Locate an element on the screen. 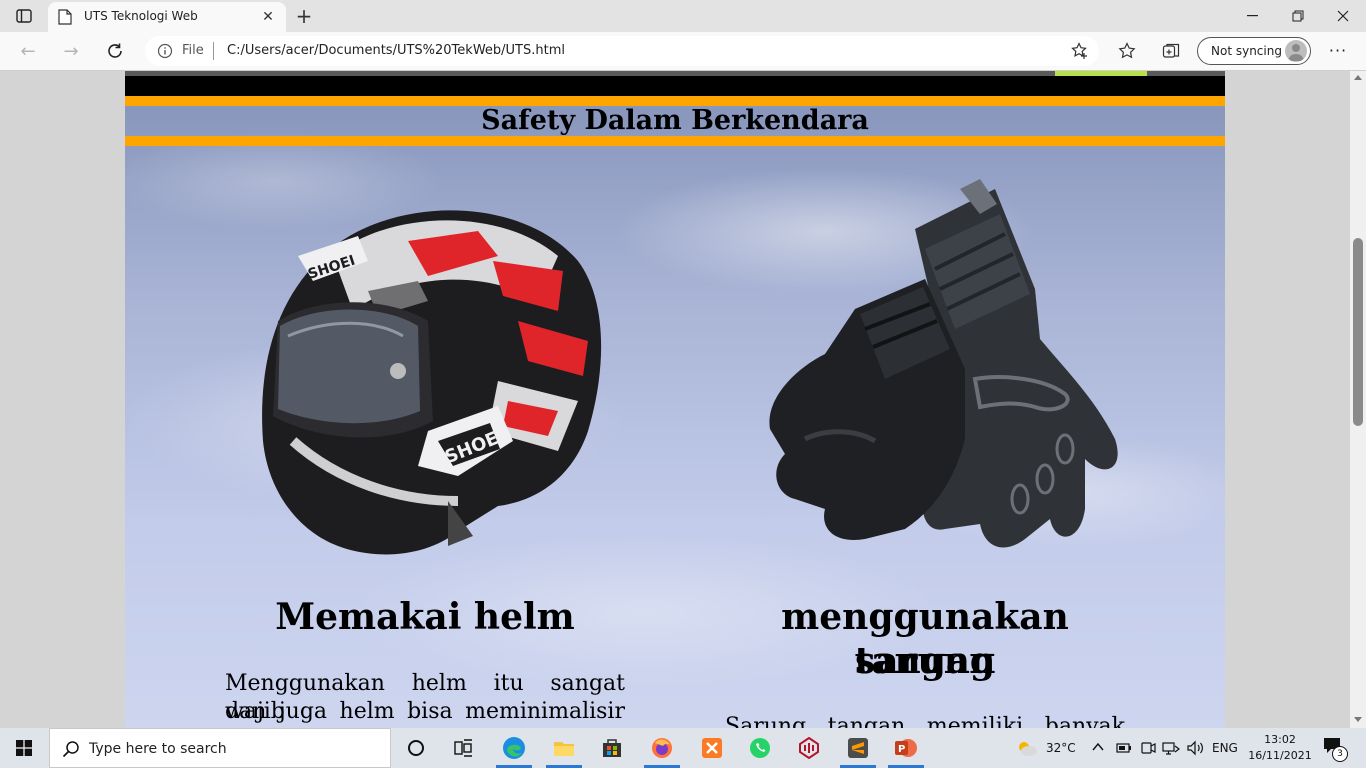 This screenshot has height=768, width=1366. xampp-icon is located at coordinates (712, 748).